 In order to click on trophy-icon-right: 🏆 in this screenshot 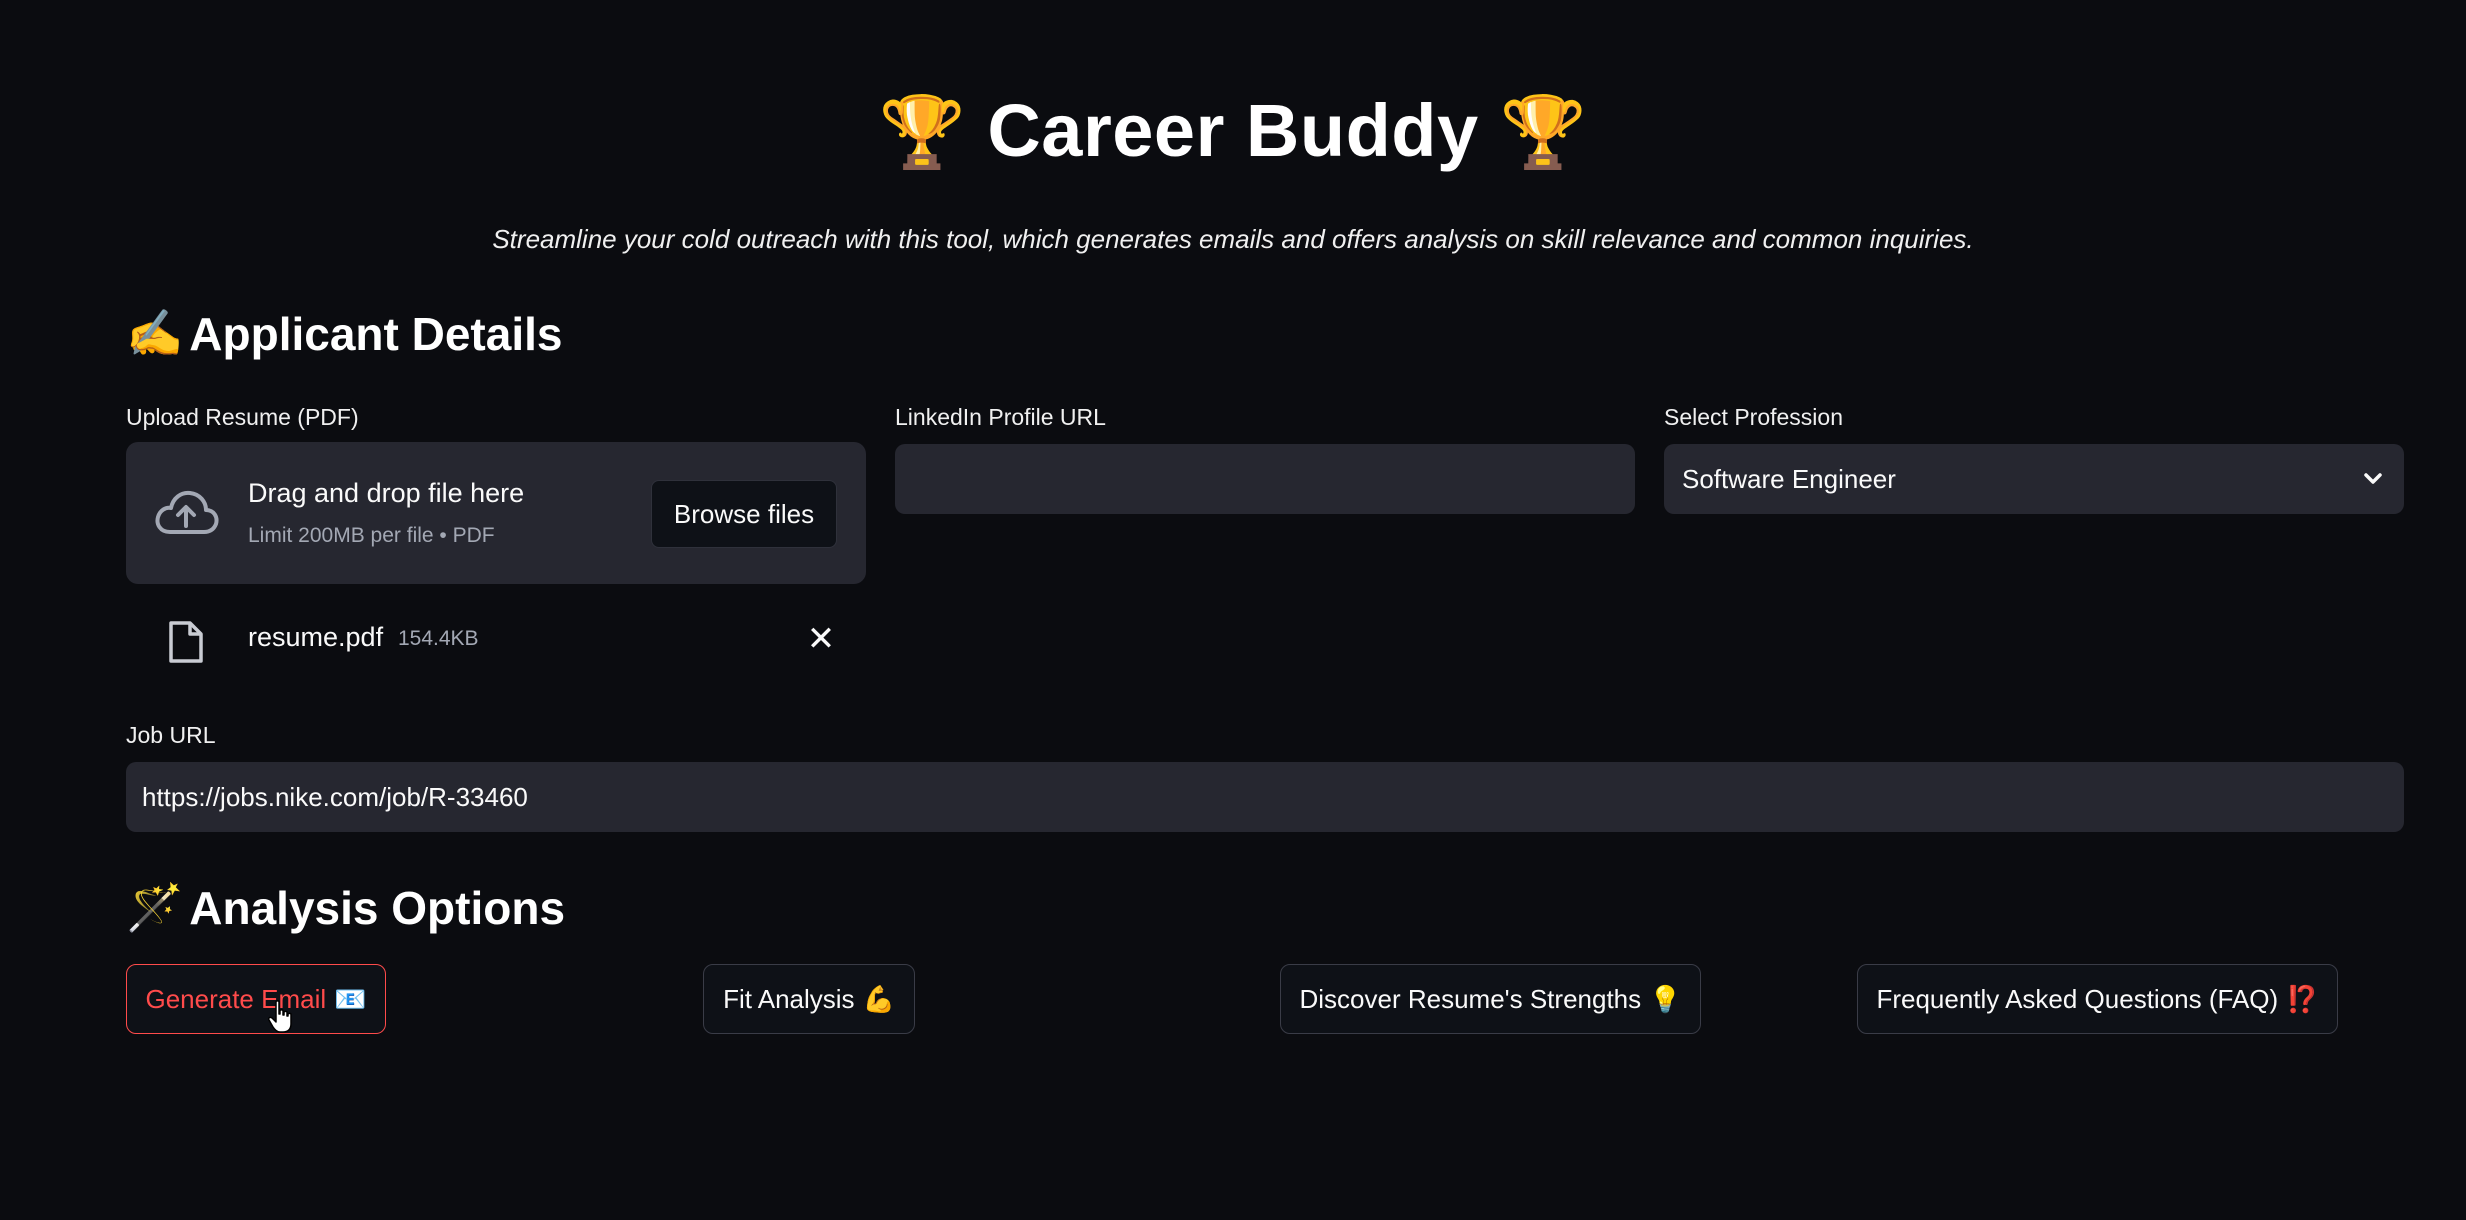, I will do `click(1543, 132)`.